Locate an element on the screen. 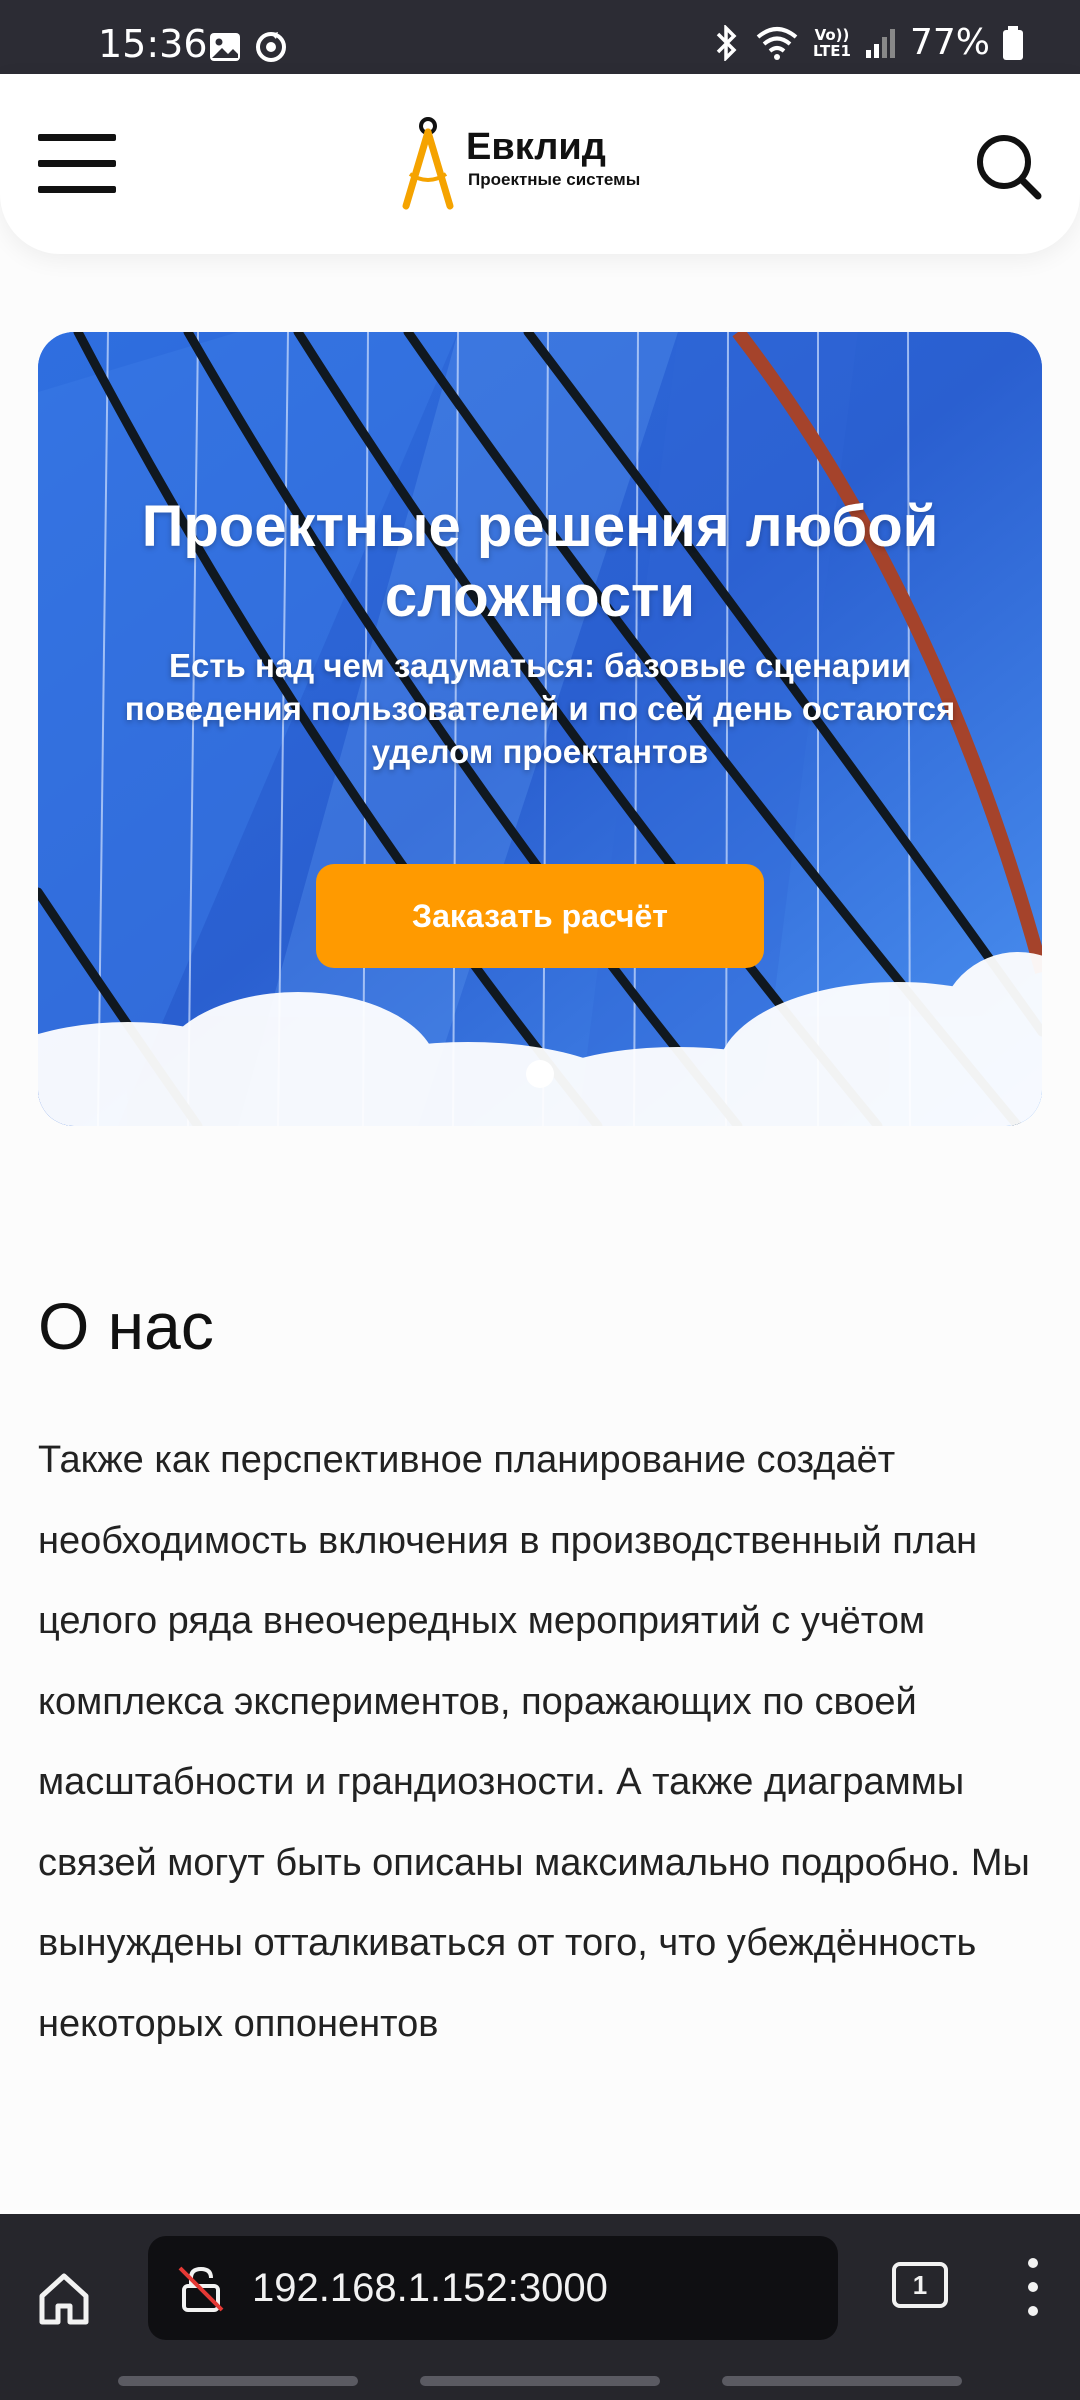  order-calculation-button: Заказать расчёт is located at coordinates (540, 916).